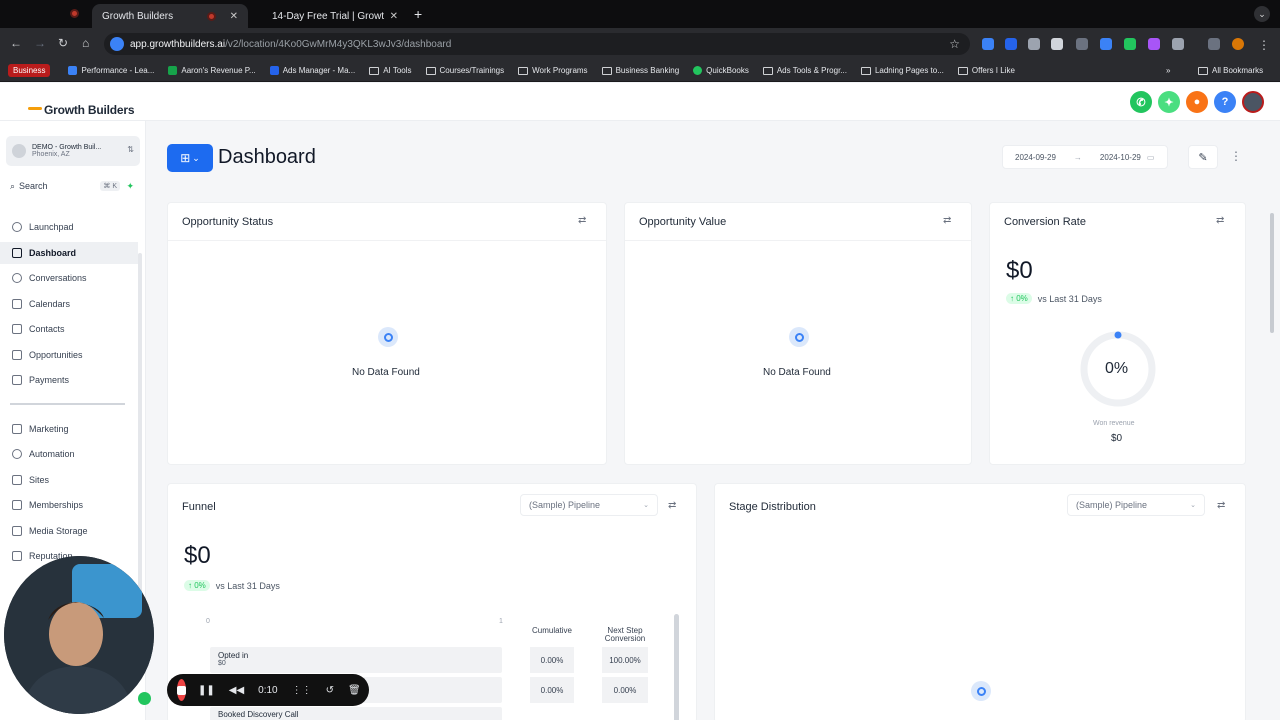  Describe the element at coordinates (74, 186) in the screenshot. I see `sidebar-search: ⌕ Search ⌘ K ✦` at that location.